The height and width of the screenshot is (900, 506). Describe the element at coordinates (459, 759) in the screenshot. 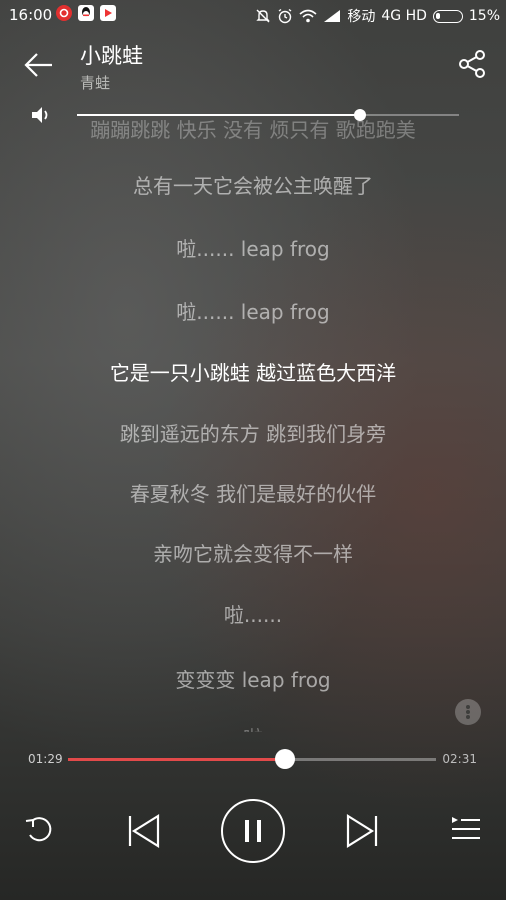

I see `total-time: 02:31` at that location.